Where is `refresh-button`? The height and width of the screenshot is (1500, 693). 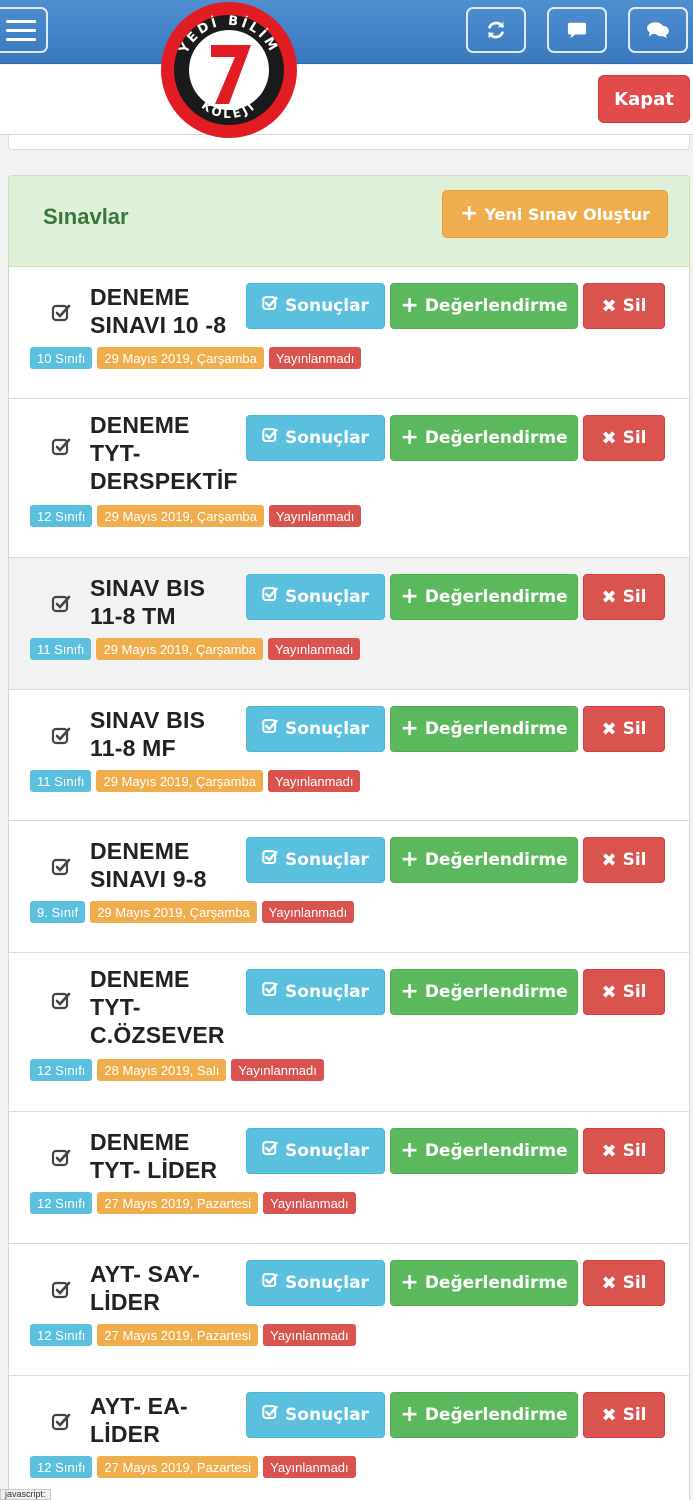
refresh-button is located at coordinates (496, 30).